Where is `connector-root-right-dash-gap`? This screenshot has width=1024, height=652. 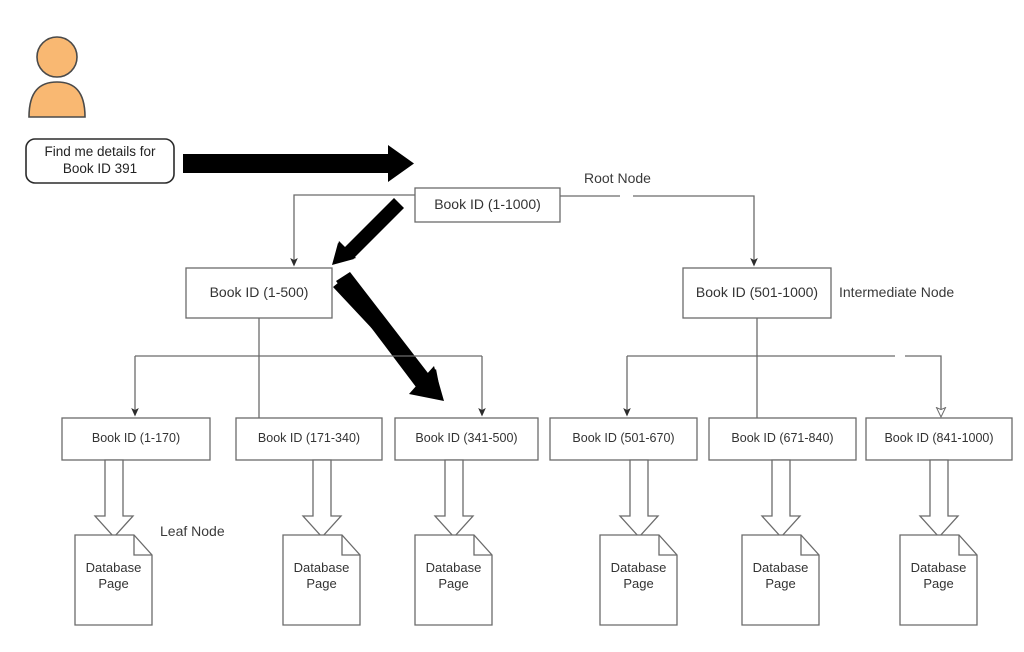 connector-root-right-dash-gap is located at coordinates (695, 231).